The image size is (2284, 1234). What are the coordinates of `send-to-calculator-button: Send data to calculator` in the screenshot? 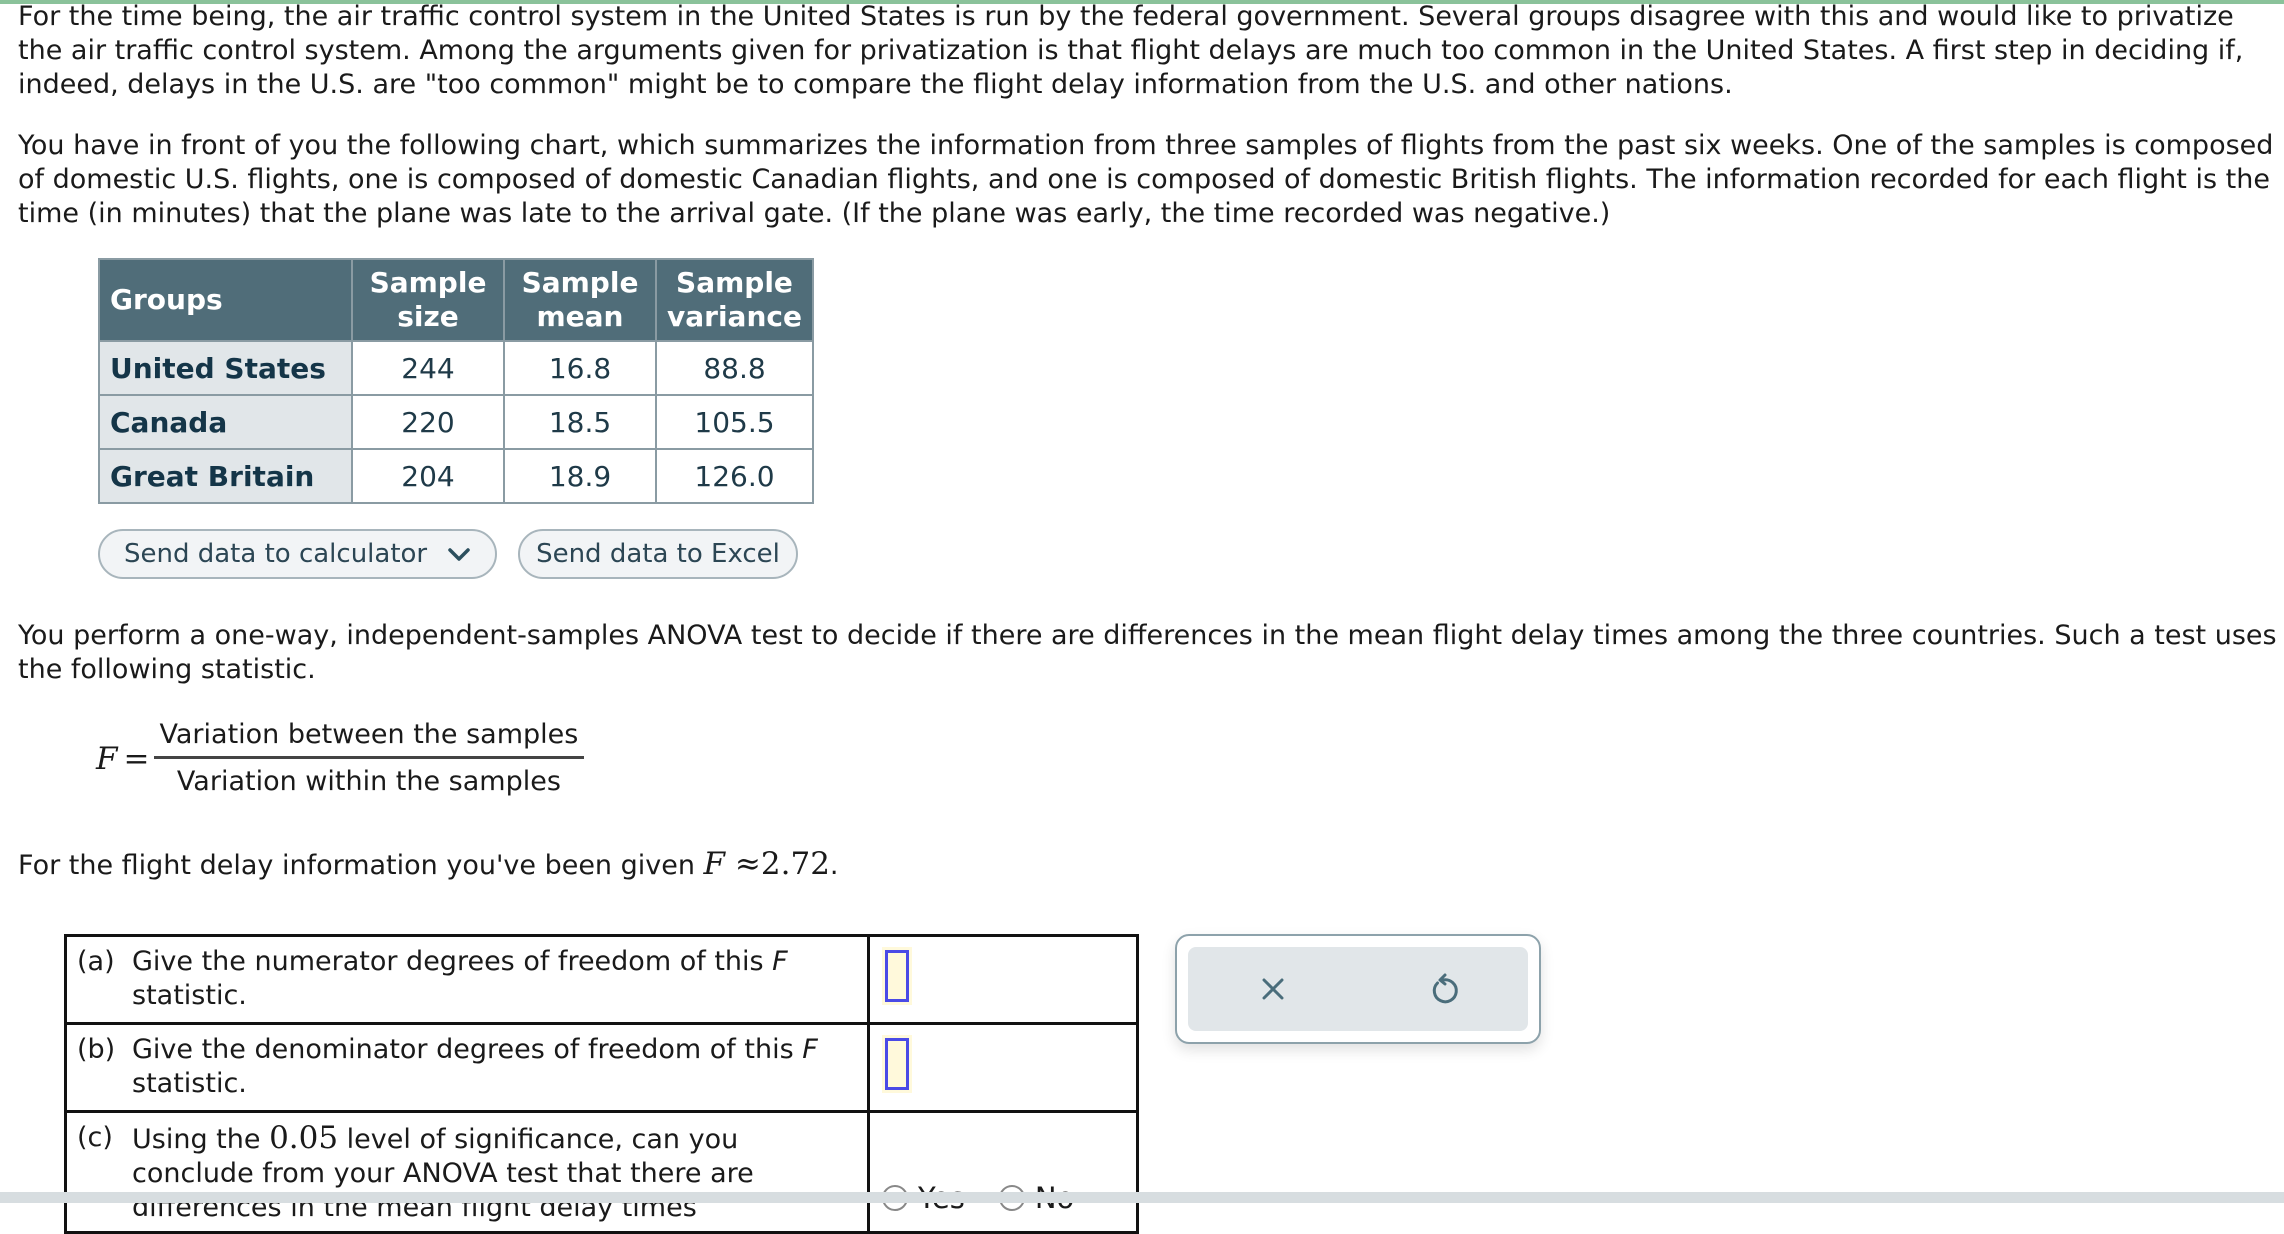 It's located at (297, 554).